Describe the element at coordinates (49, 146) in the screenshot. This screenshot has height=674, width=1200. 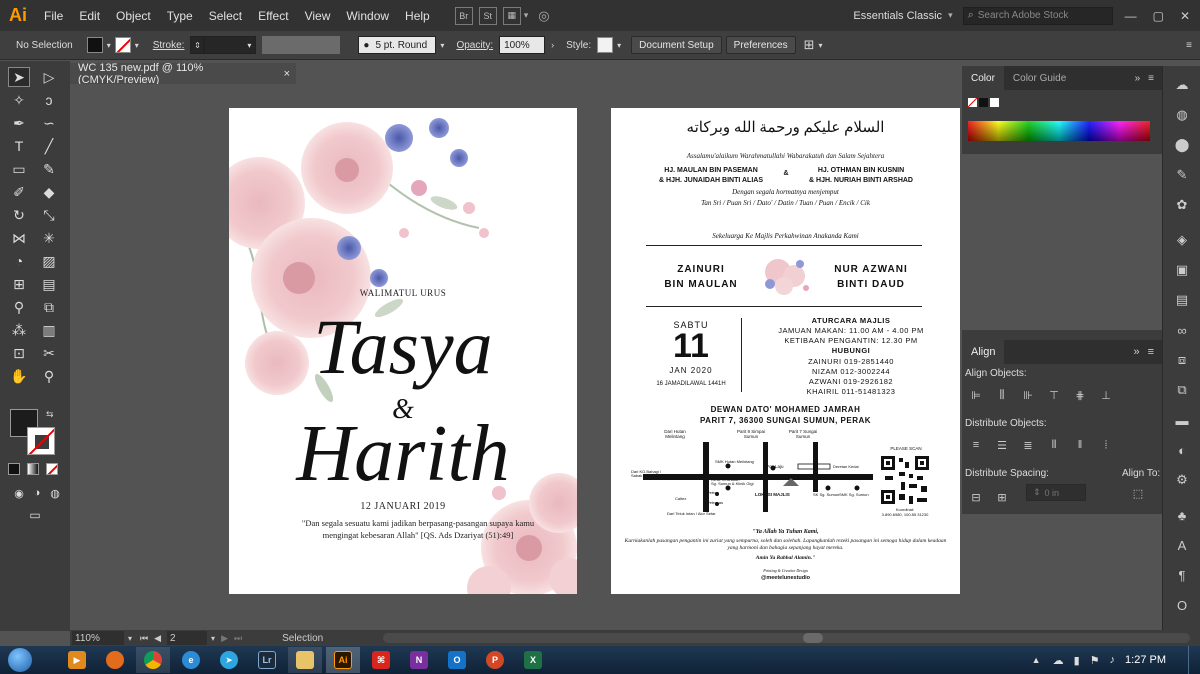
I see `line-tool-icon: ╱` at that location.